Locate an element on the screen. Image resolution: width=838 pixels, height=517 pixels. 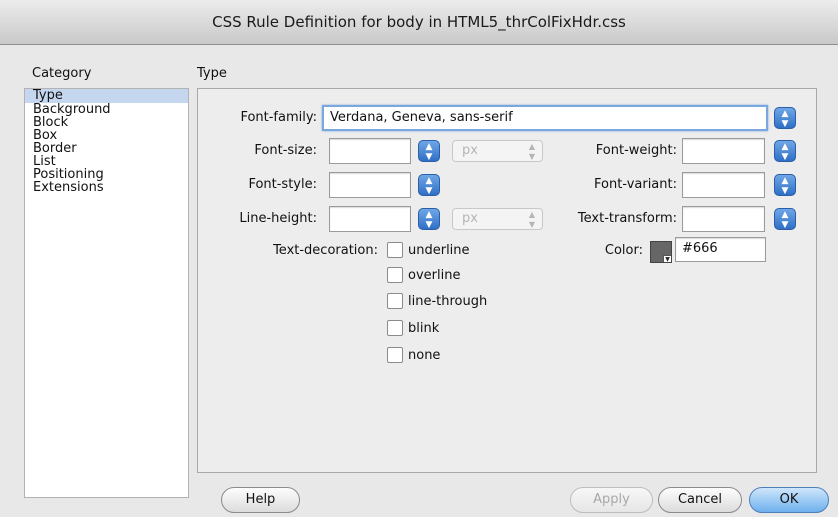
color-label: Color: is located at coordinates (623, 250).